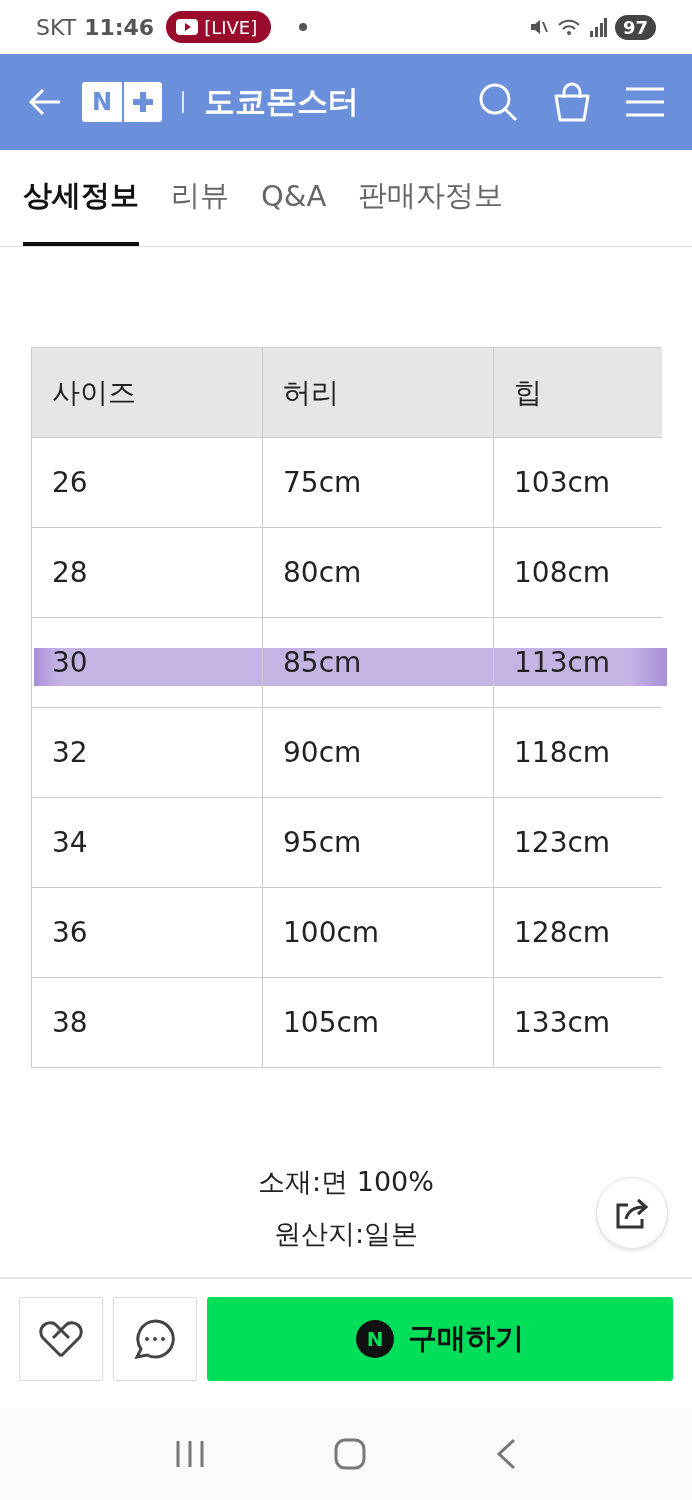 This screenshot has height=1500, width=692. Describe the element at coordinates (189, 1454) in the screenshot. I see `recent-apps-icon` at that location.